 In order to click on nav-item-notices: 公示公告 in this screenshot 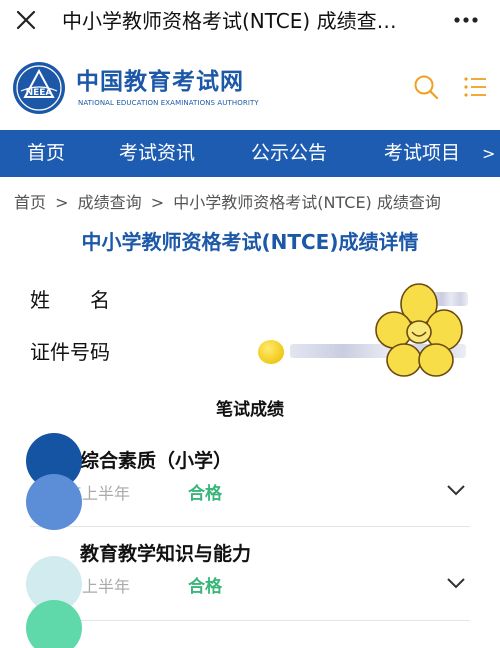, I will do `click(289, 153)`.